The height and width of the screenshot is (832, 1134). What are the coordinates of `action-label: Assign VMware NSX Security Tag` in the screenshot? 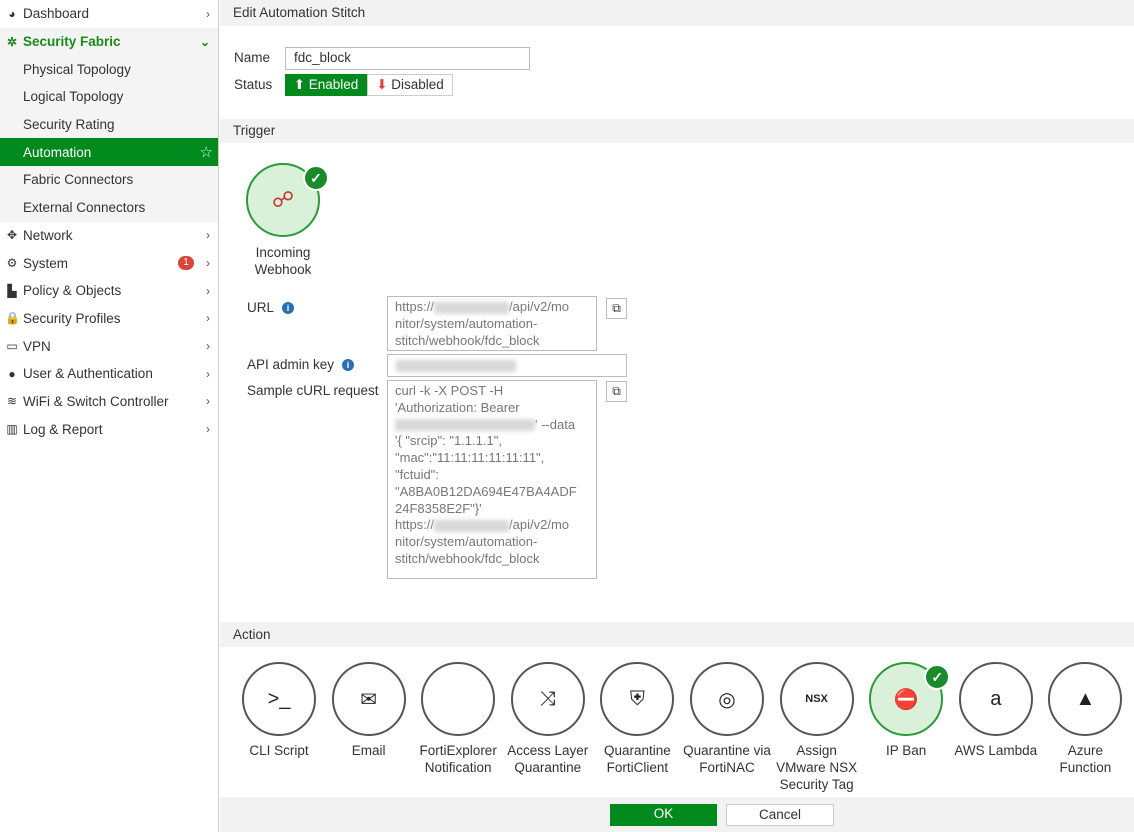 It's located at (817, 767).